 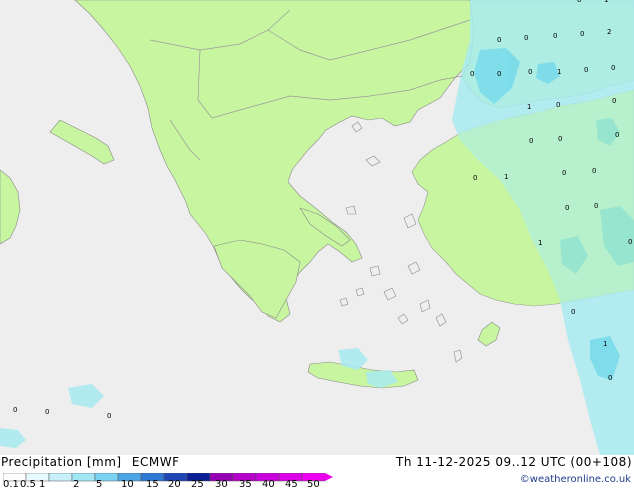 What do you see at coordinates (127, 484) in the screenshot?
I see `legend-label: 10` at bounding box center [127, 484].